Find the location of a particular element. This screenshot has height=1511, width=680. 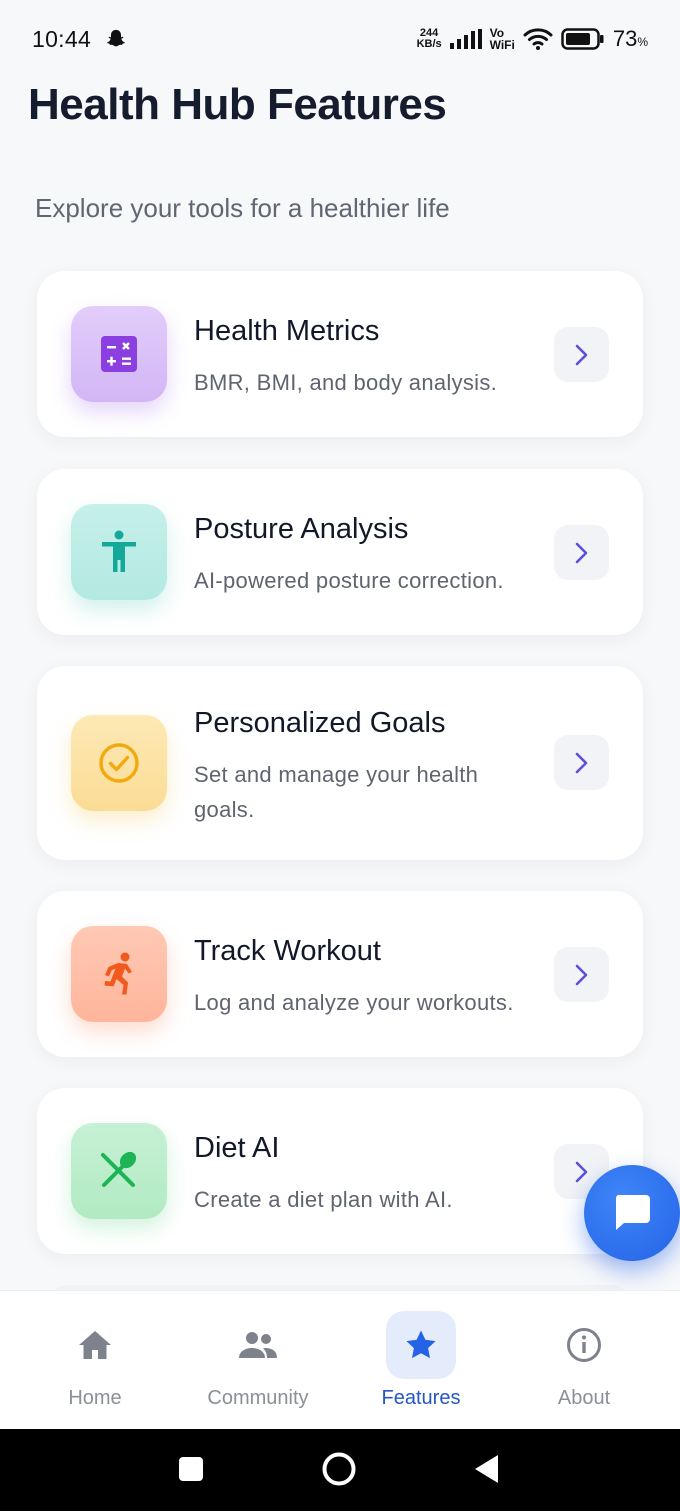

open-track-workout-button is located at coordinates (581, 974).